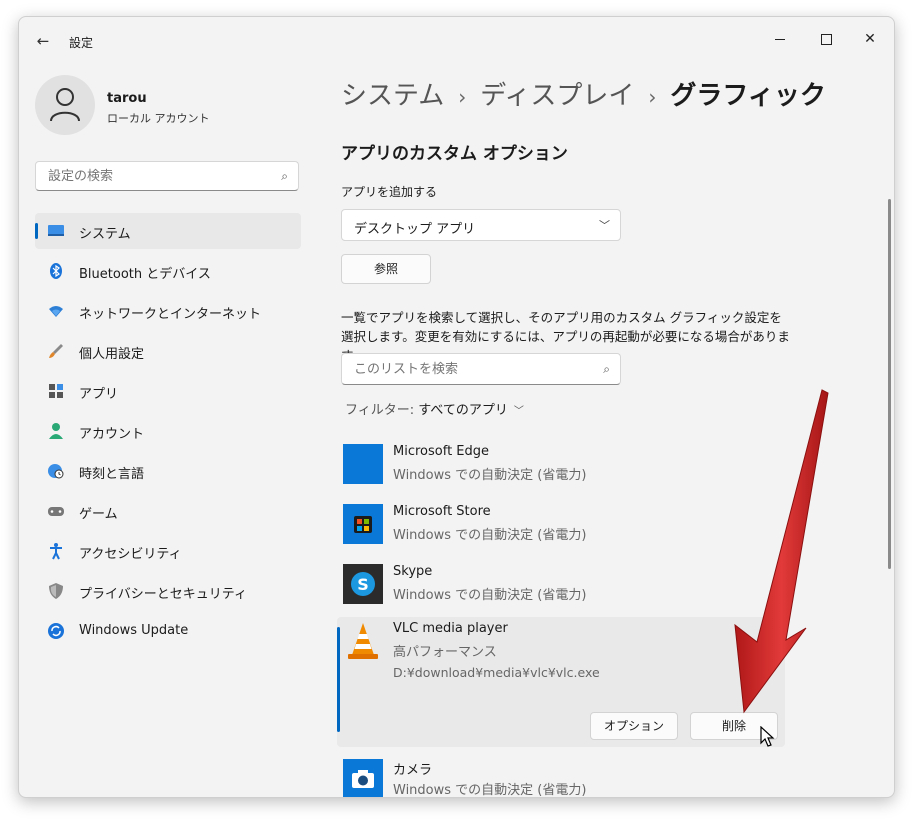 This screenshot has width=914, height=822. Describe the element at coordinates (99, 394) in the screenshot. I see `sidebar-item-label: アプリ` at that location.